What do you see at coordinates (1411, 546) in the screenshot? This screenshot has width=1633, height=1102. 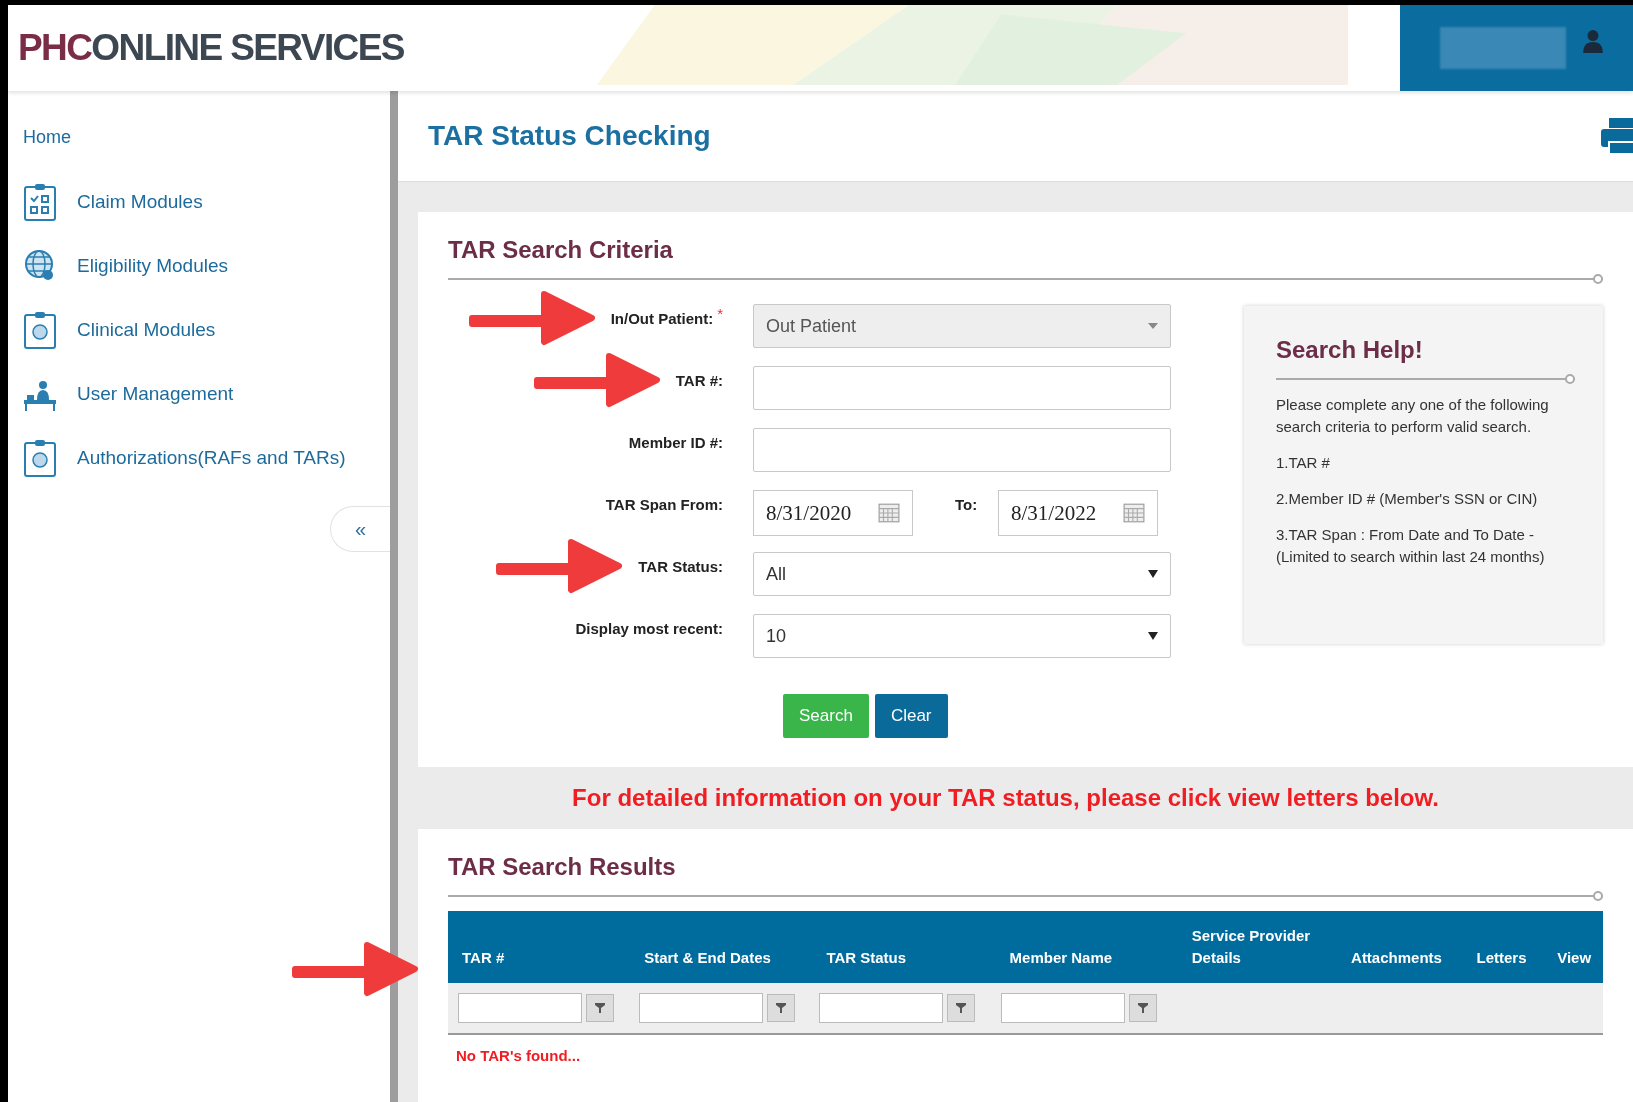 I see `help-item: 3.TAR Span : From Date and To Date - (Limited to search within last 24 months)` at bounding box center [1411, 546].